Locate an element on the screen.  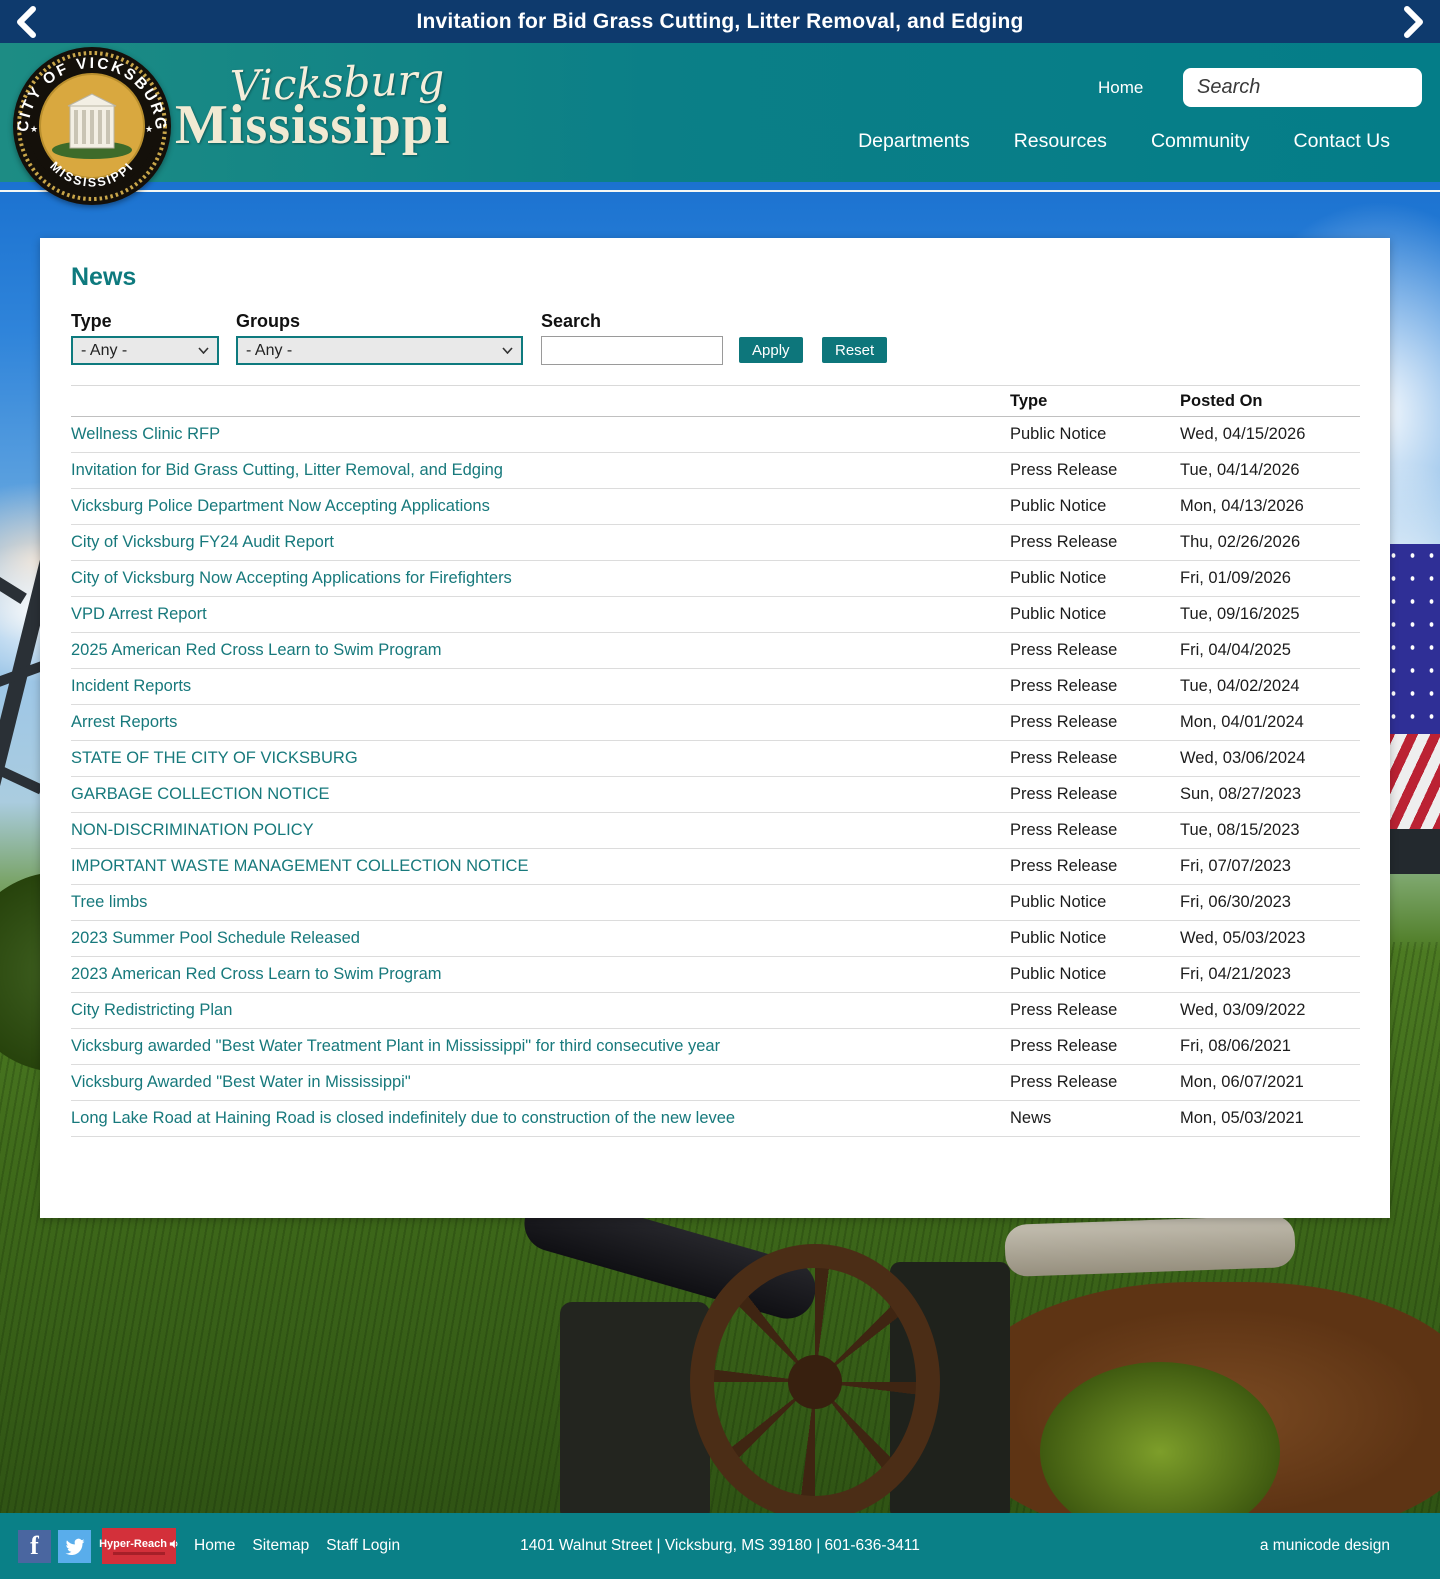
news-search-input is located at coordinates (632, 350).